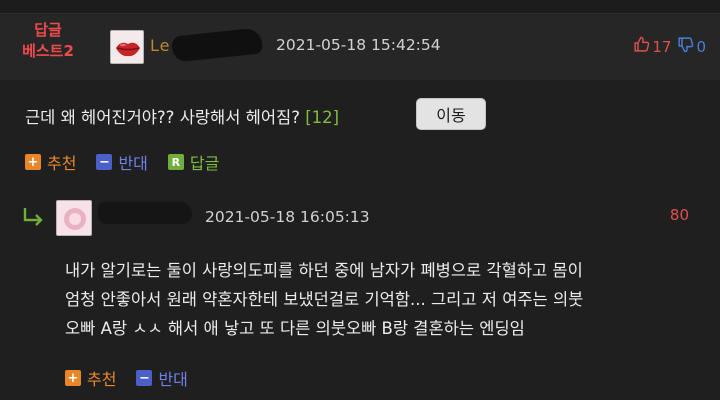 This screenshot has width=720, height=400. What do you see at coordinates (322, 117) in the screenshot?
I see `reply-count: [12]` at bounding box center [322, 117].